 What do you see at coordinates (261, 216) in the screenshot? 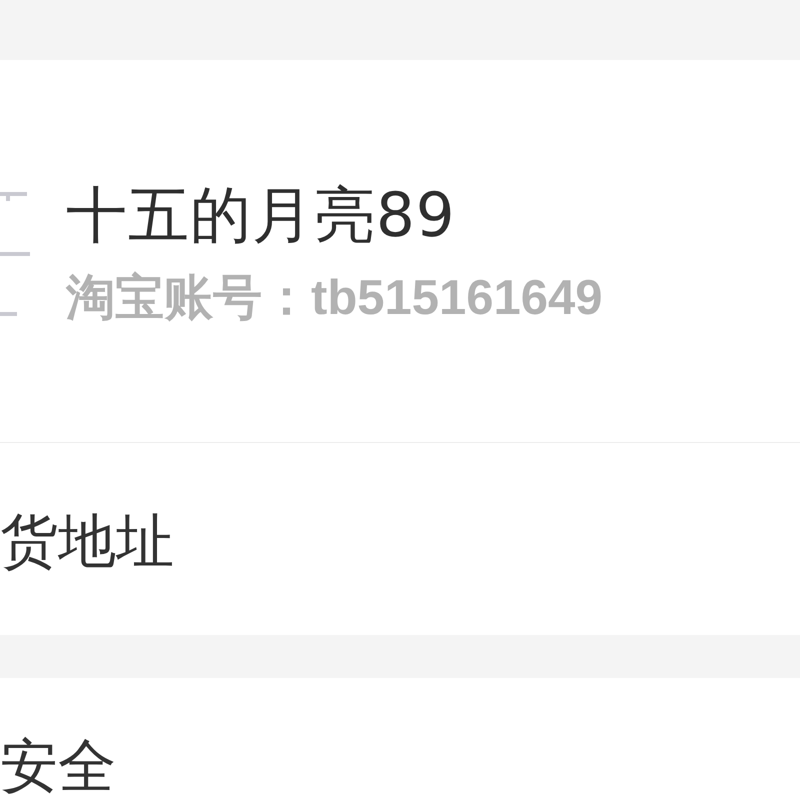
I see `user-name: 十五的月亮89` at bounding box center [261, 216].